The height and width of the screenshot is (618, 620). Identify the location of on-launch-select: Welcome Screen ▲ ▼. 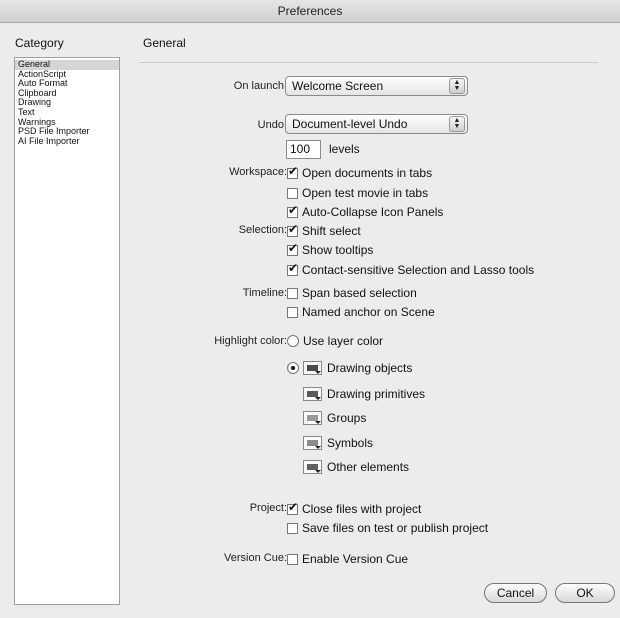
(376, 86).